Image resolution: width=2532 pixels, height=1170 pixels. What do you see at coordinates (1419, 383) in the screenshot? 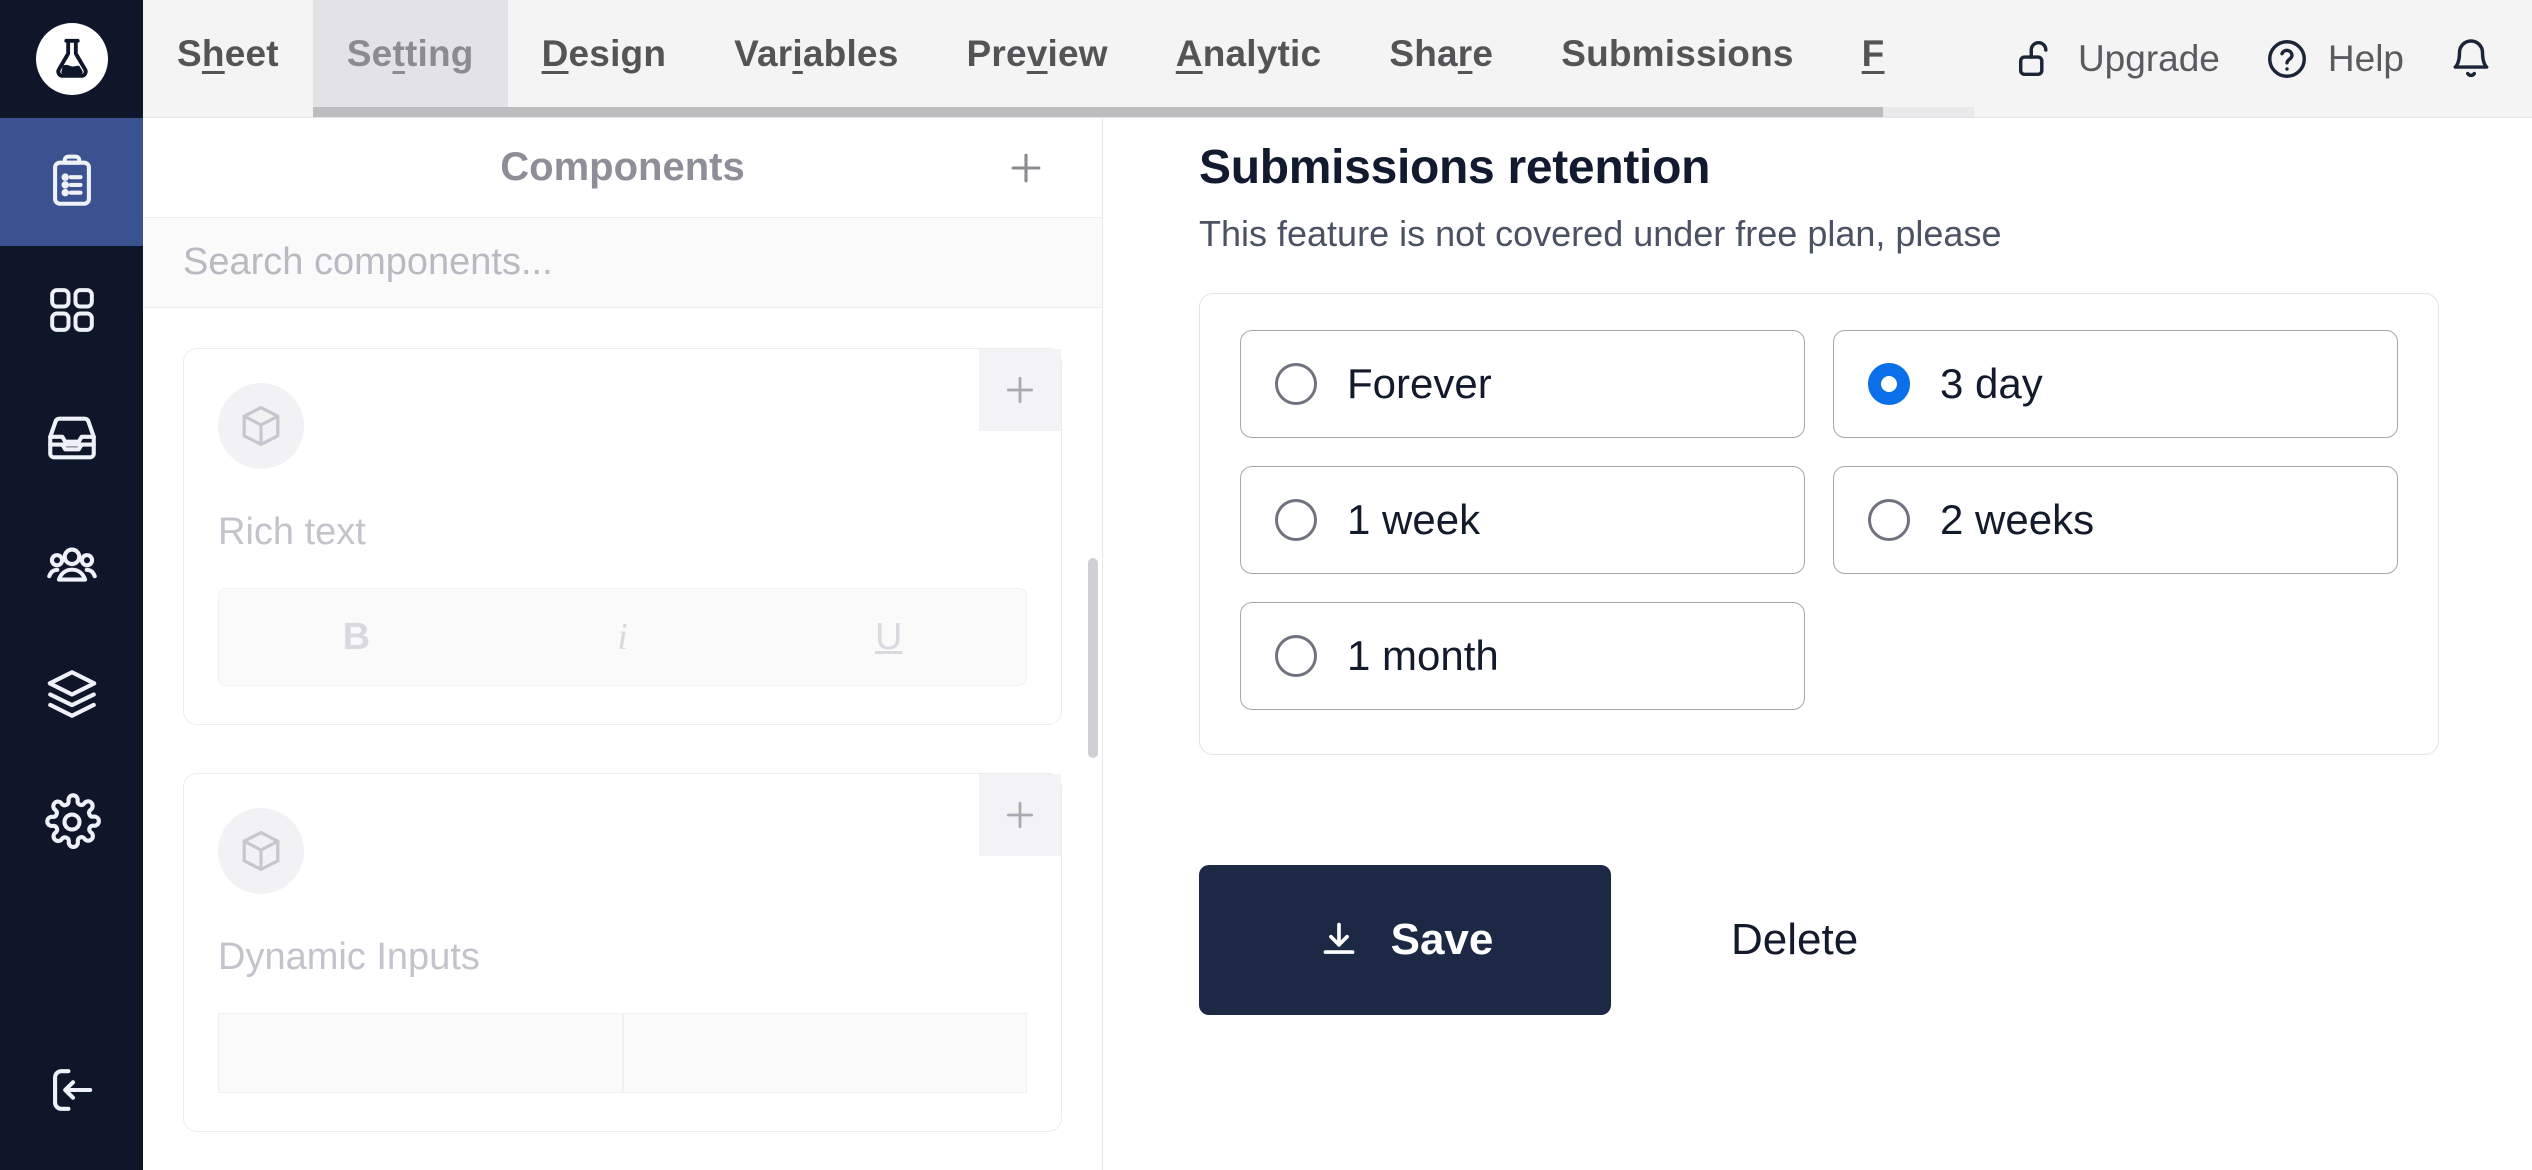
I see `radio-label: Forever` at bounding box center [1419, 383].